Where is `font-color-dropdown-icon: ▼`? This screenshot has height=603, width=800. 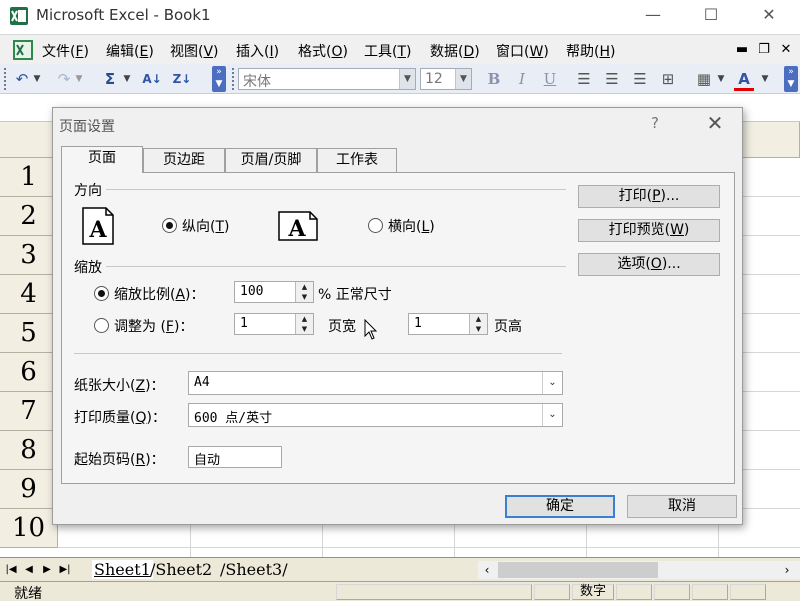
font-color-dropdown-icon: ▼ is located at coordinates (765, 79).